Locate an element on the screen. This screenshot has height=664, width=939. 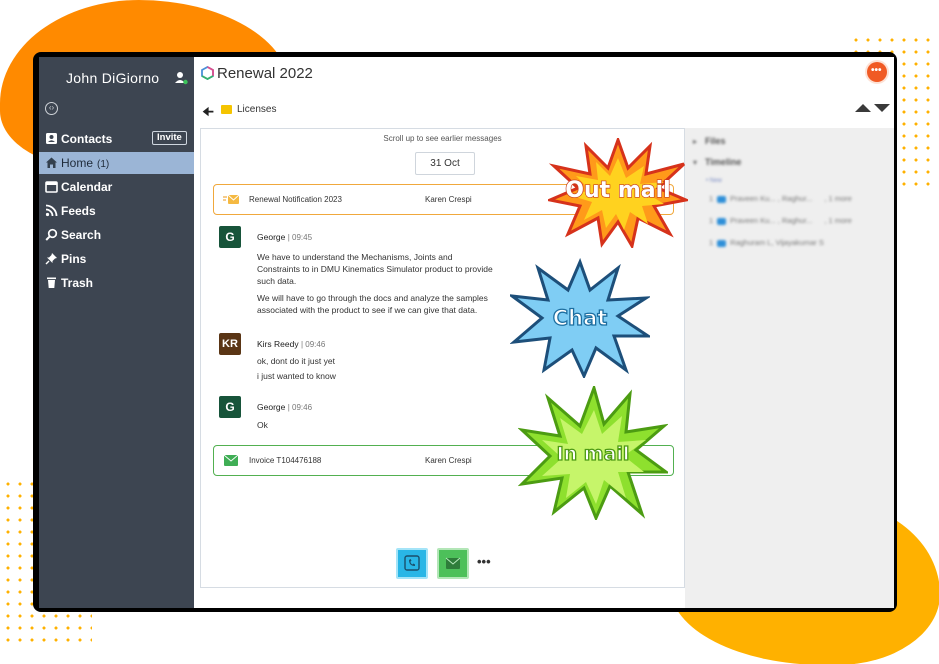
message-header: George | 09:45 is located at coordinates (284, 237).